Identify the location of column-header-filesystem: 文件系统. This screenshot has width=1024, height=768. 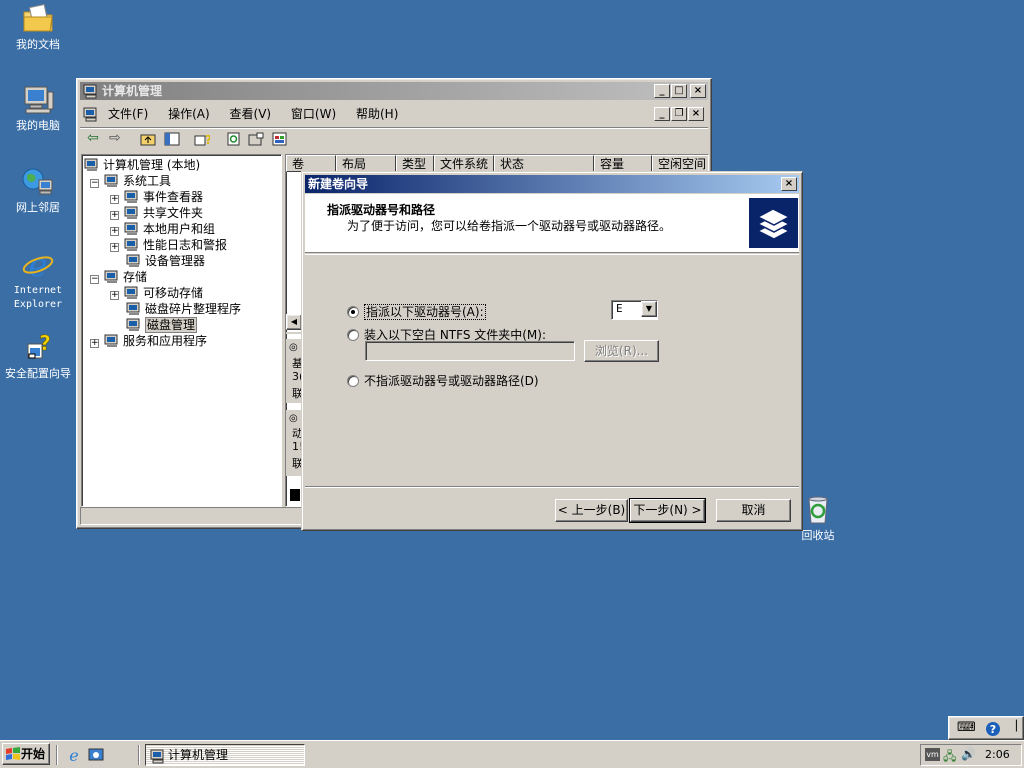
(464, 163).